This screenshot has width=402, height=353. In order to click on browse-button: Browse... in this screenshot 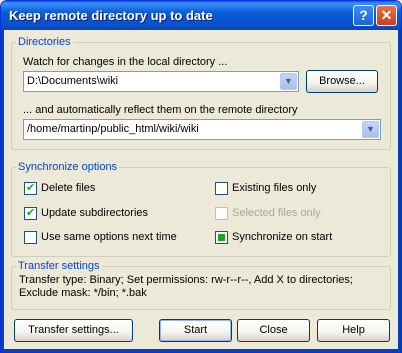, I will do `click(342, 81)`.